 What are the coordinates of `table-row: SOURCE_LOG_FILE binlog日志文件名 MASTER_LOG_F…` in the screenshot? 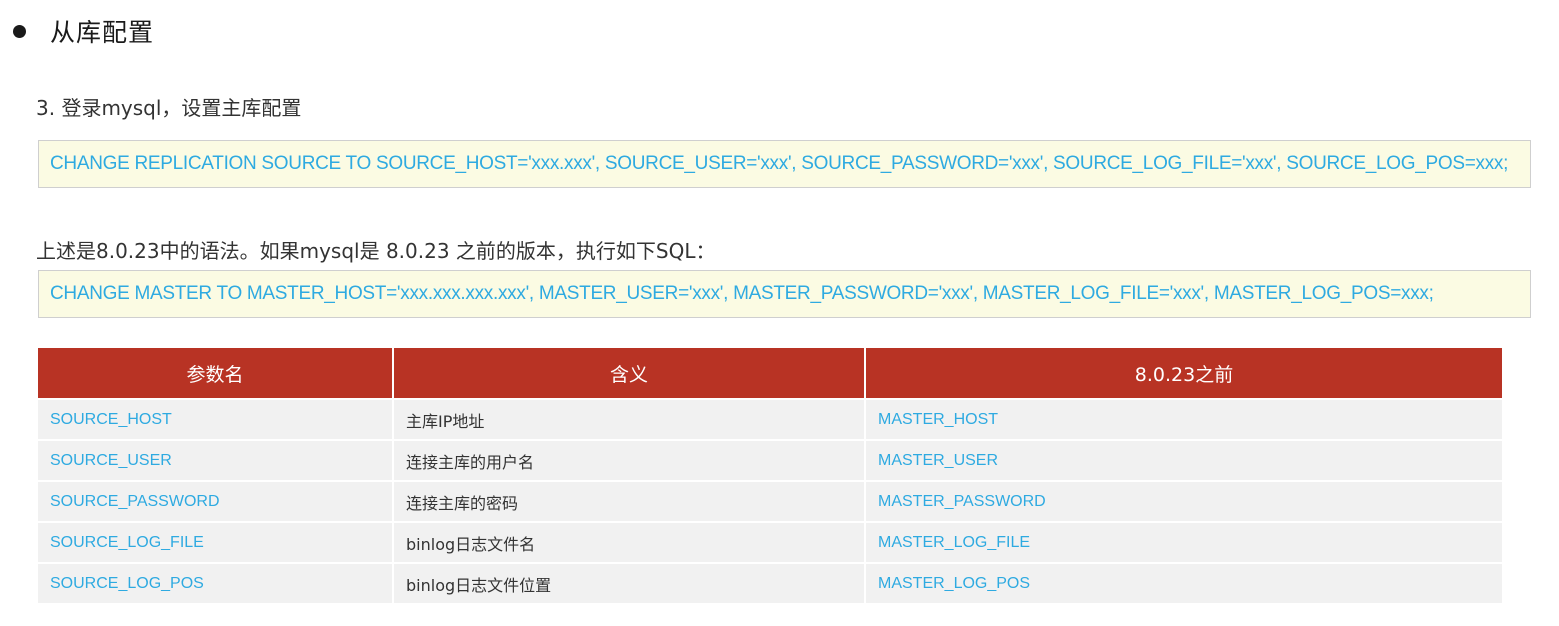 It's located at (770, 542).